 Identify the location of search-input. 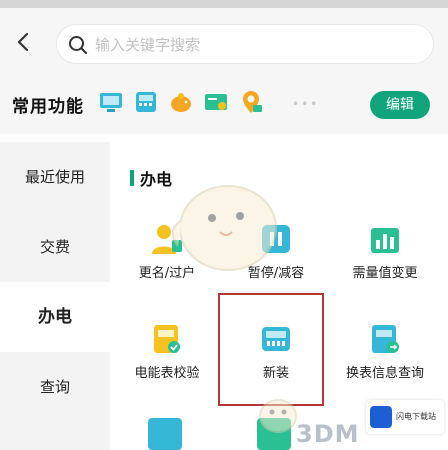
(255, 45).